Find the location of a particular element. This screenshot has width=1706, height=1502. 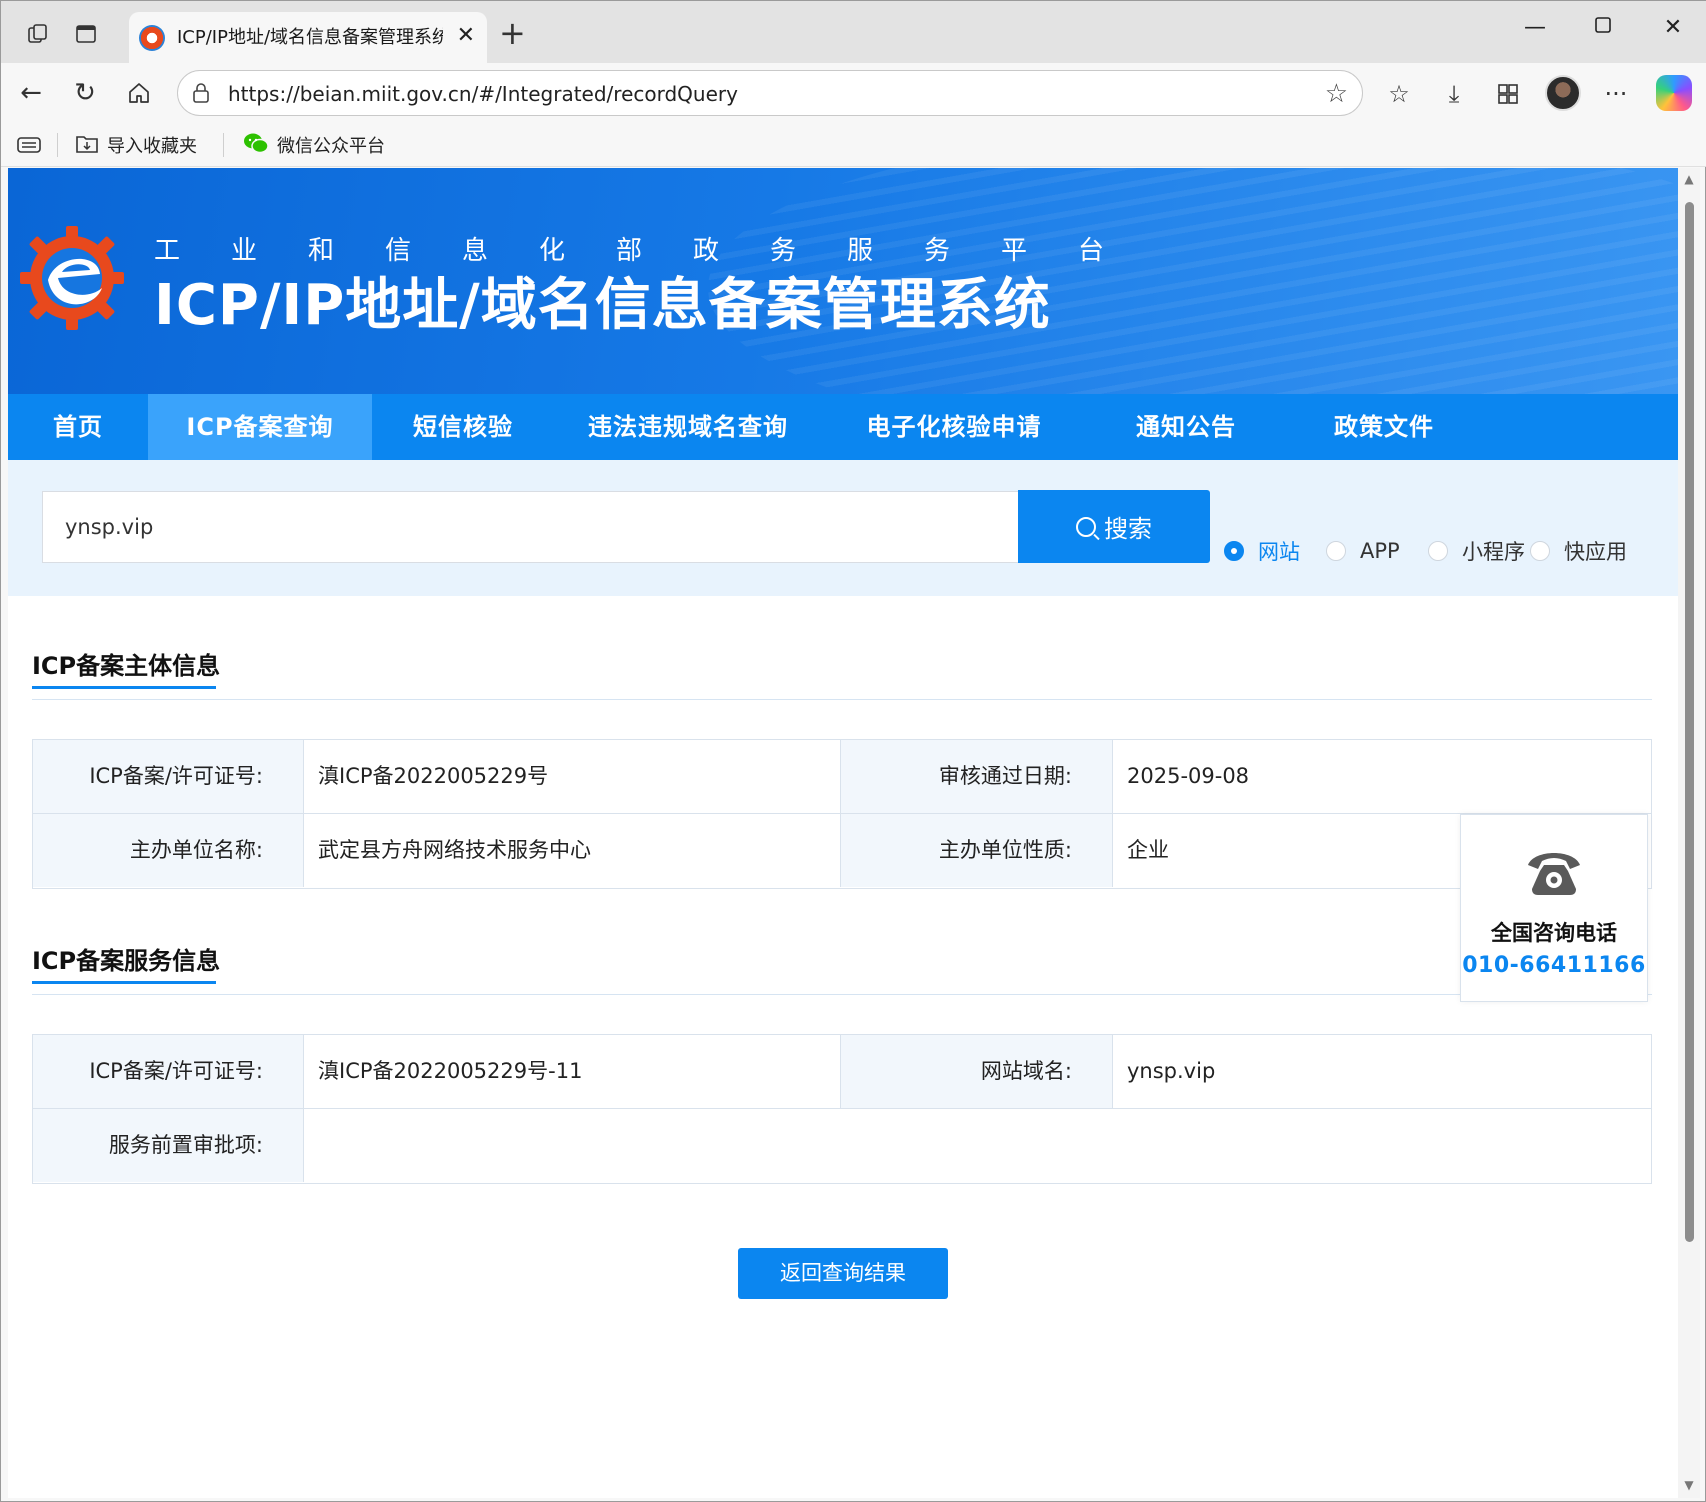

search-section: ynsp.vip 搜索 网站 APP 小程序 快应用 is located at coordinates (843, 528).